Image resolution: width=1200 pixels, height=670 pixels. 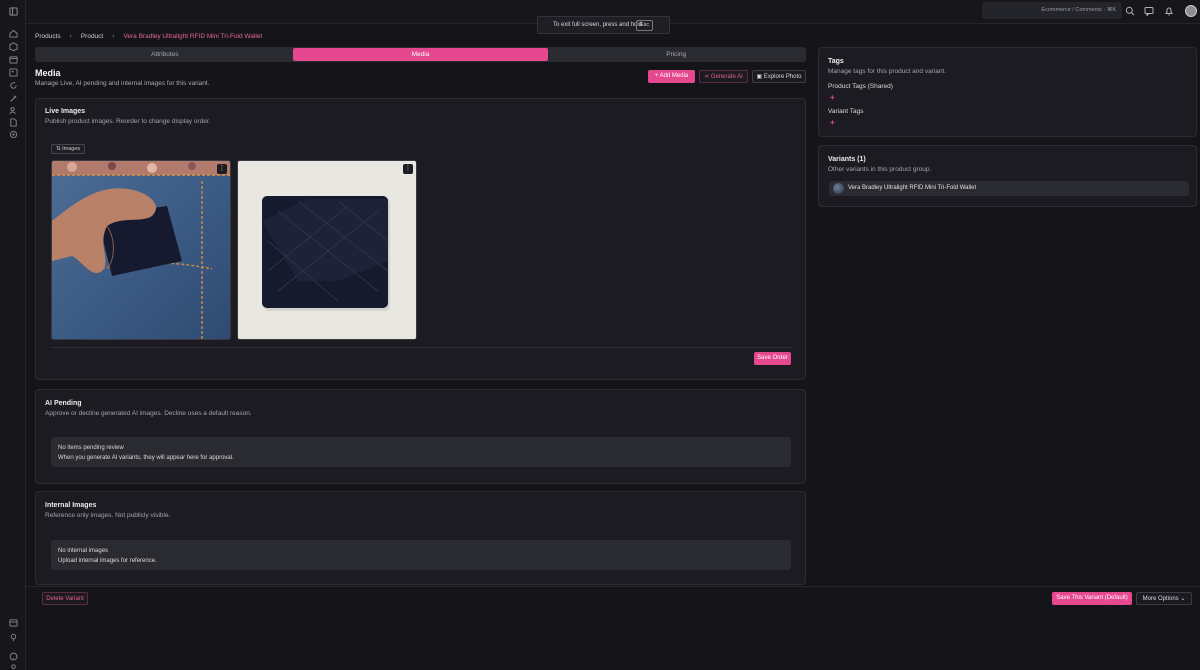 I want to click on live-image-2: ⋮, so click(x=327, y=250).